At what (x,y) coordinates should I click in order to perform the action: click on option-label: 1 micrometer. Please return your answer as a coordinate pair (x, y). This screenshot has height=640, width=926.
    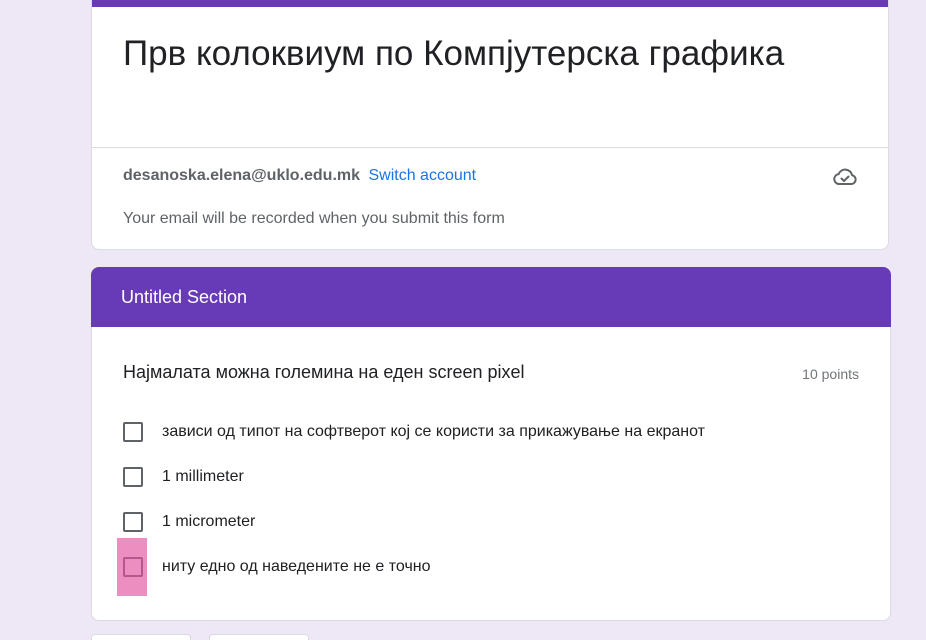
    Looking at the image, I should click on (209, 521).